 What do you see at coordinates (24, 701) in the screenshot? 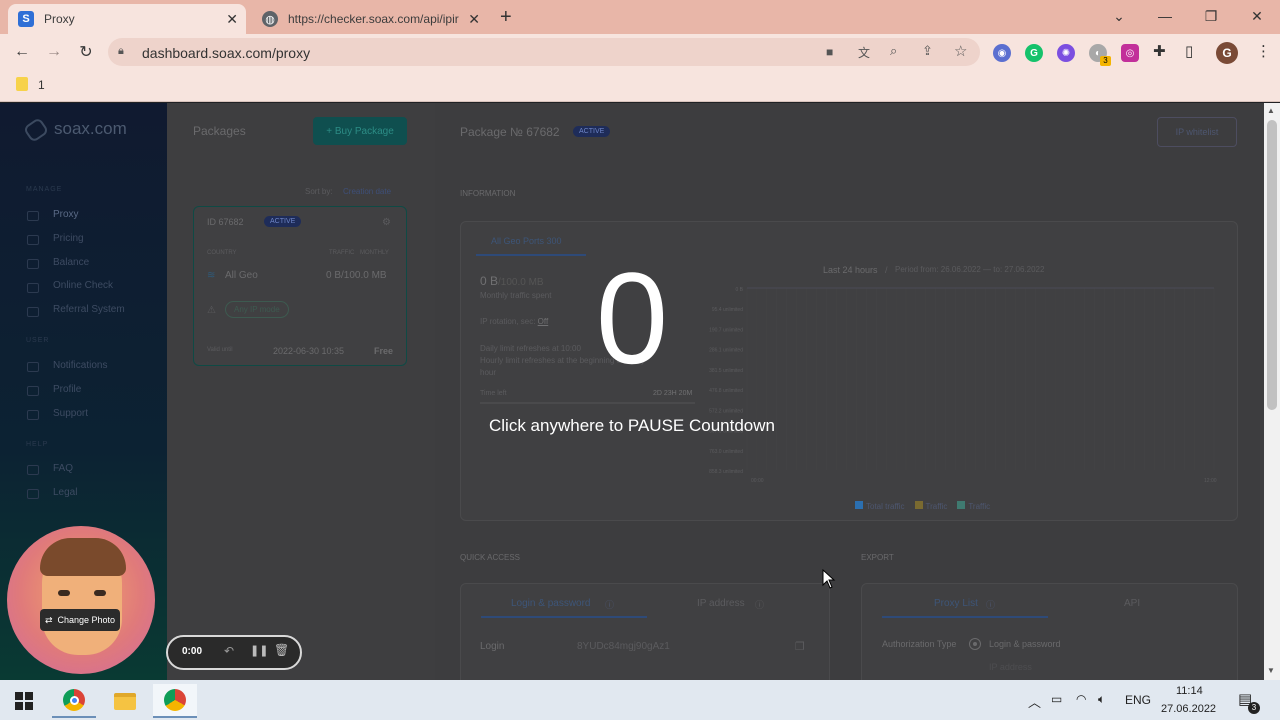
I see `windows-start-icon` at bounding box center [24, 701].